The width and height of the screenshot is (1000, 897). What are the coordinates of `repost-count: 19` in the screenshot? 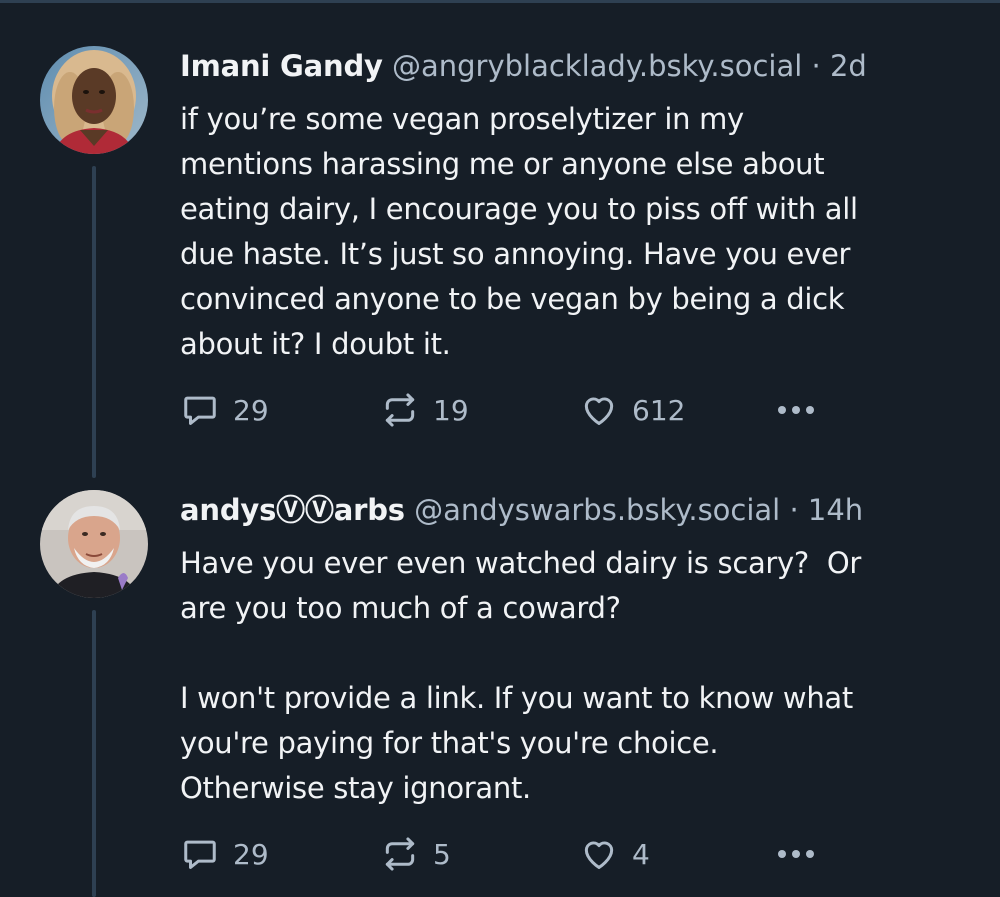 It's located at (451, 410).